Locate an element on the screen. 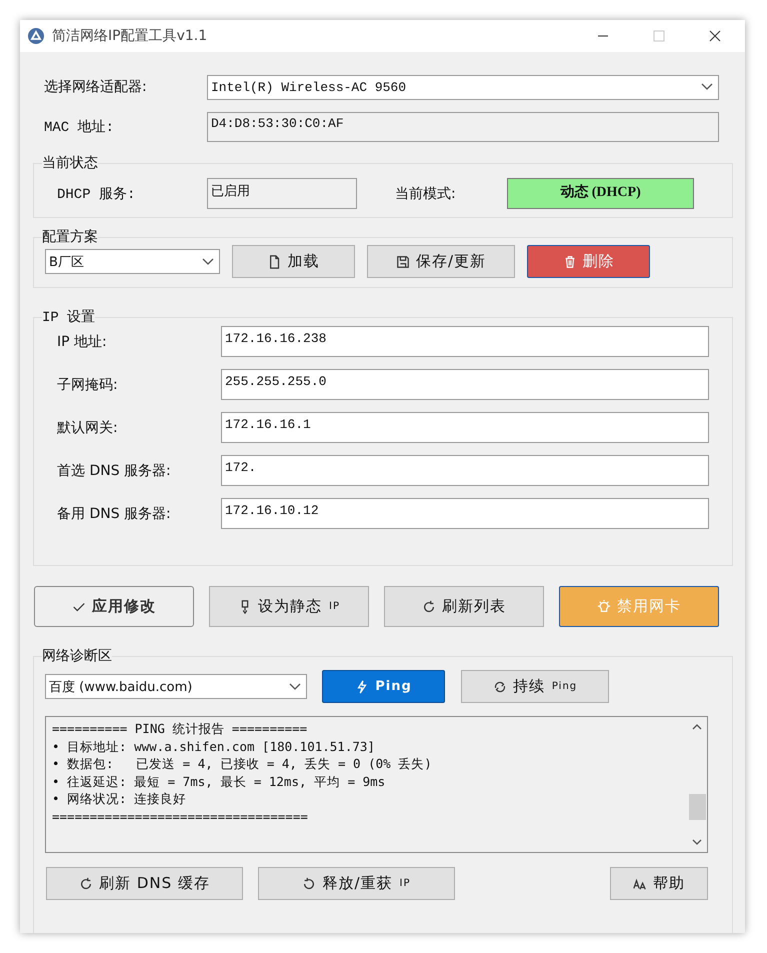  mac-field: D4:D8:53:30:C0:AF is located at coordinates (463, 127).